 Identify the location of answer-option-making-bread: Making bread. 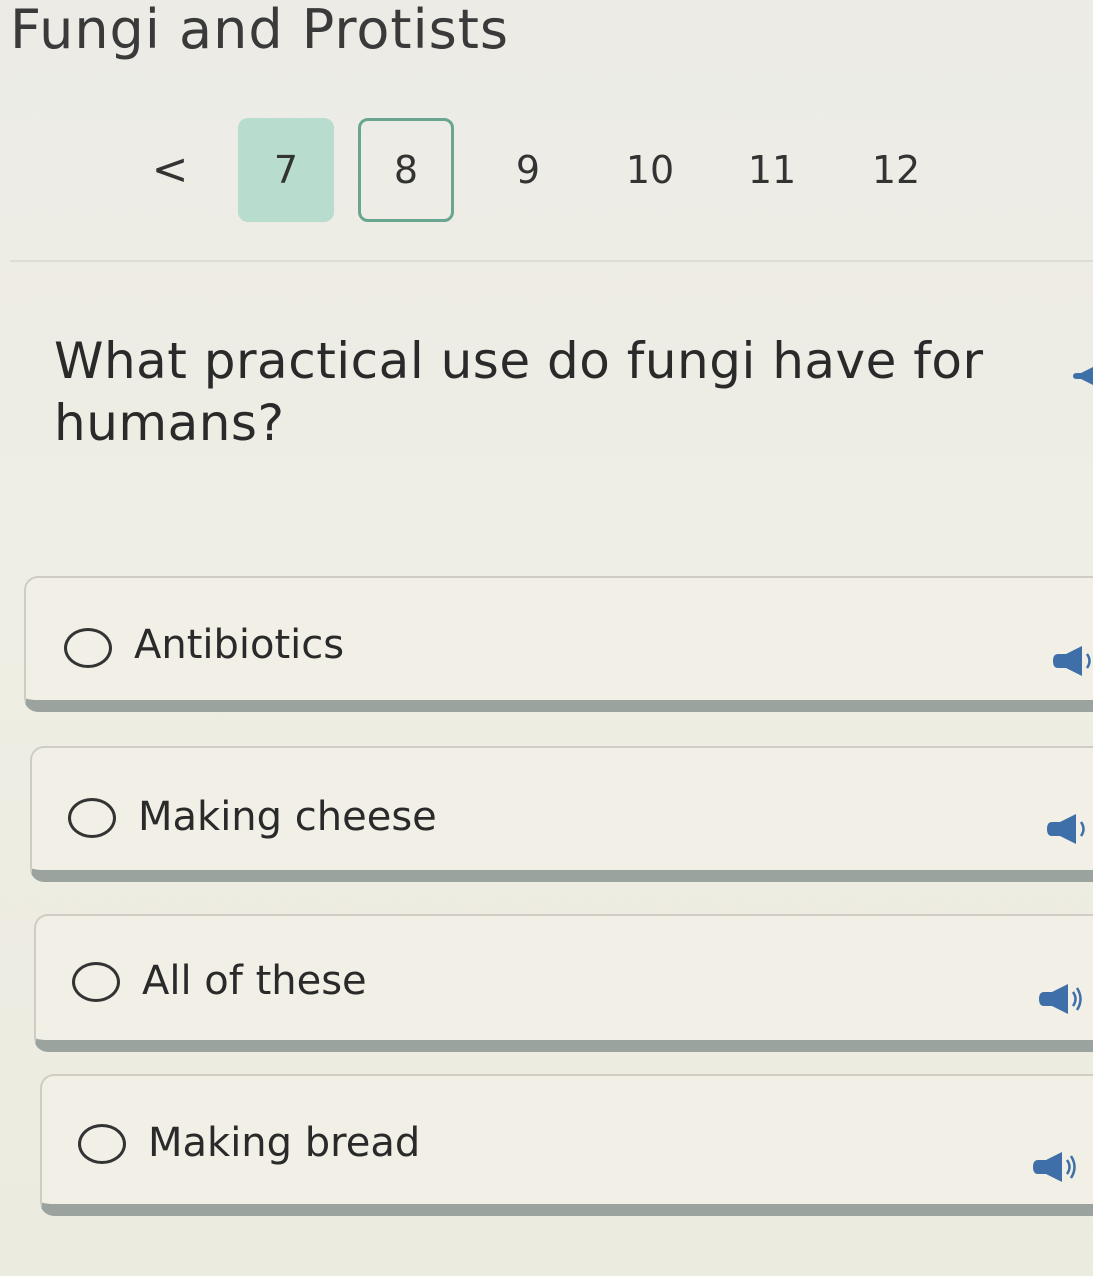
(566, 1145).